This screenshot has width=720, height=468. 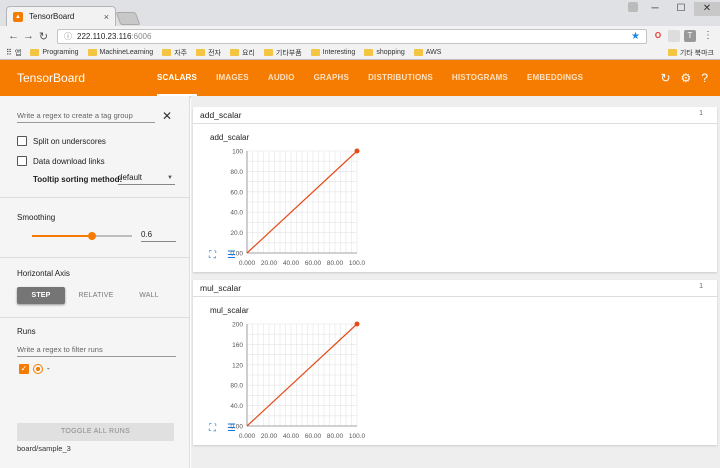 I want to click on bookmark-folder: 요리, so click(x=242, y=53).